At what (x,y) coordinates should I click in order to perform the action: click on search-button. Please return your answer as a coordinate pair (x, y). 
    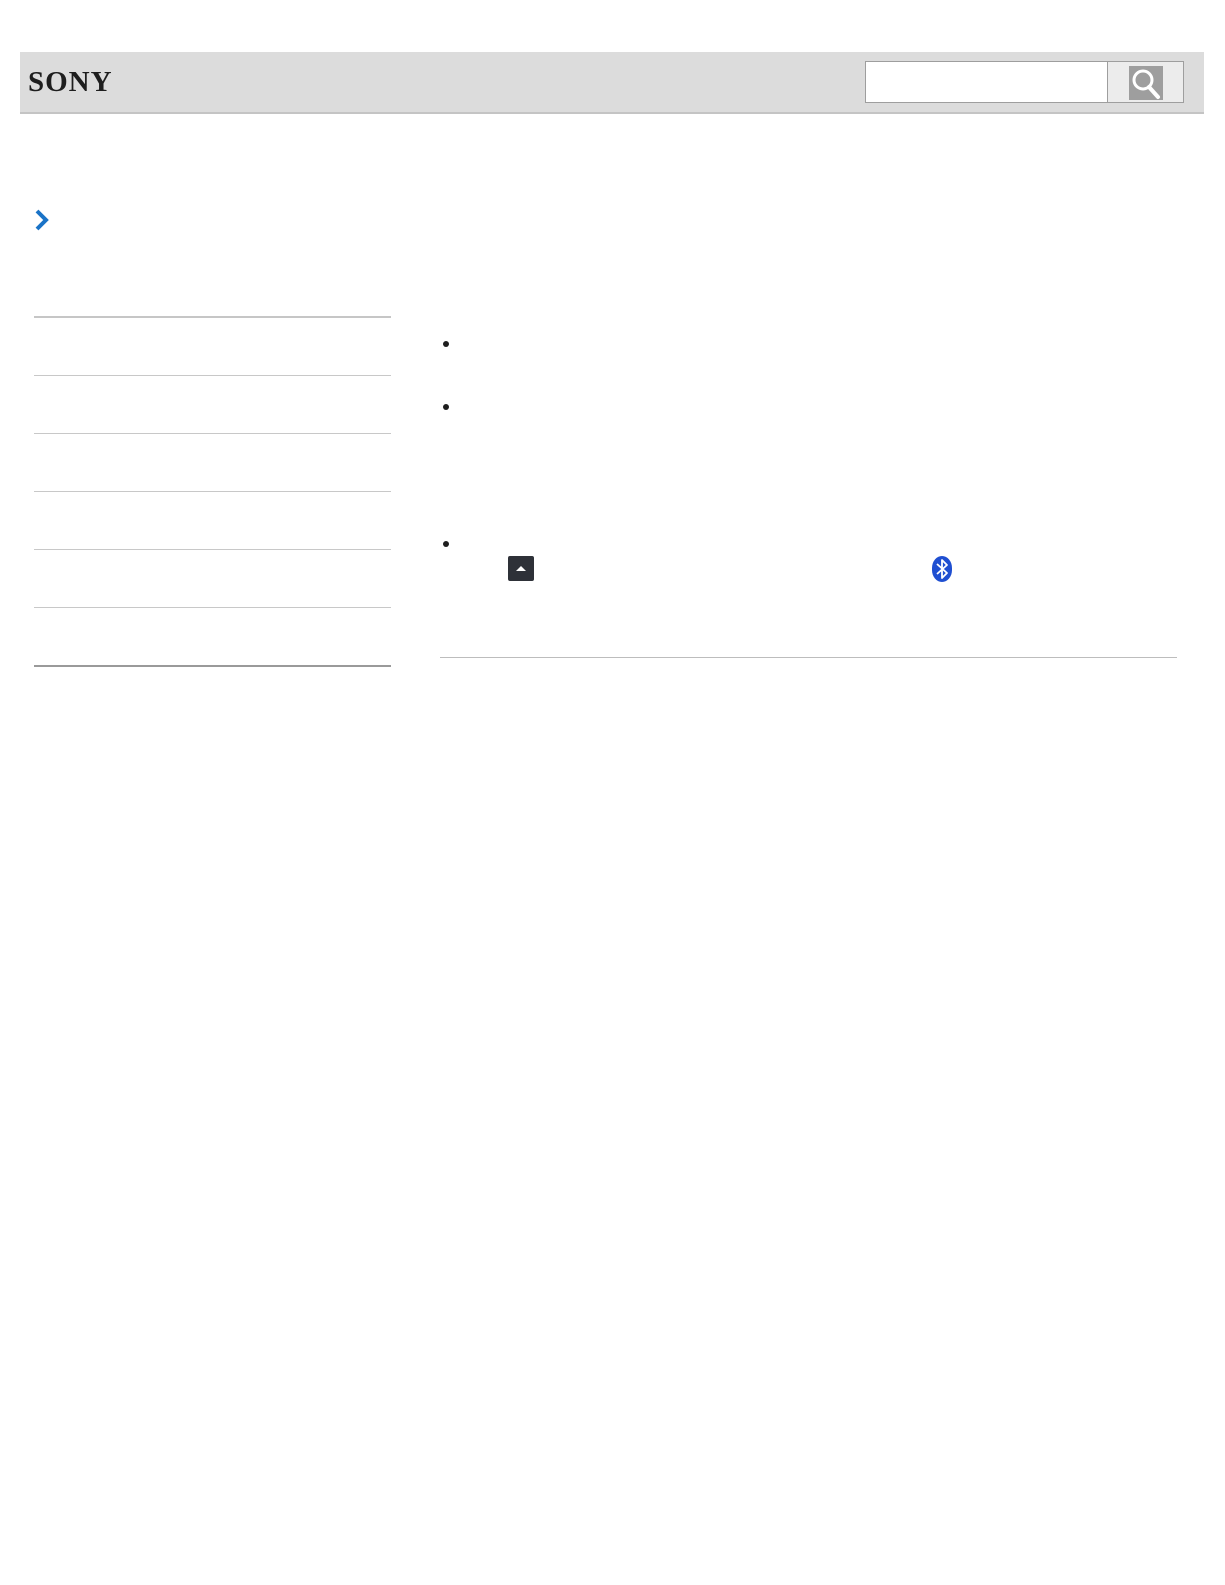
    Looking at the image, I should click on (1145, 82).